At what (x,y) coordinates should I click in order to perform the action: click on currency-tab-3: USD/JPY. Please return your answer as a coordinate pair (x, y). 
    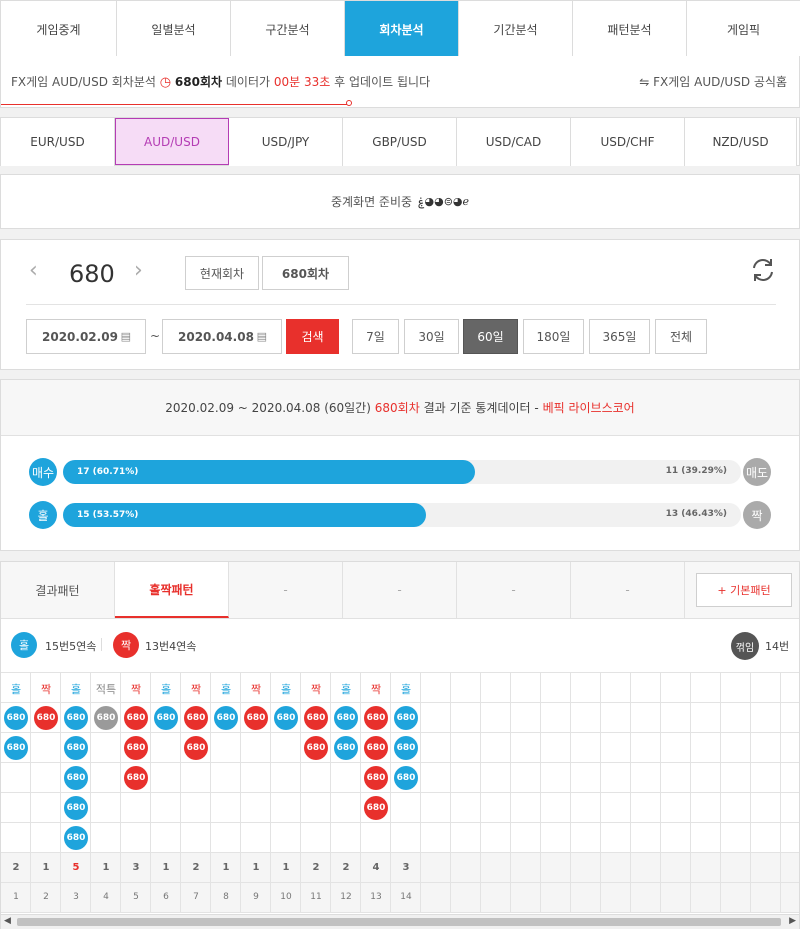
    Looking at the image, I should click on (286, 142).